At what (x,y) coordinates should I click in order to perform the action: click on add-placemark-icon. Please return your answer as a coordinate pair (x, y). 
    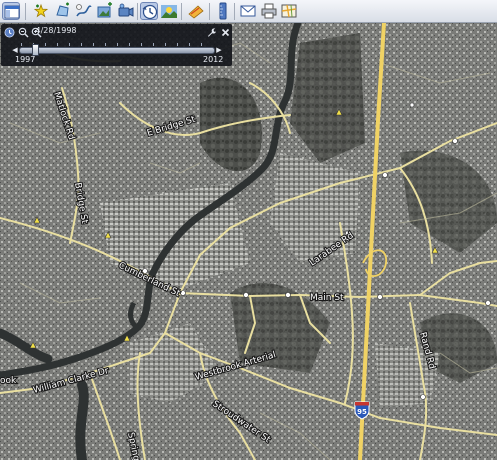
    Looking at the image, I should click on (41, 10).